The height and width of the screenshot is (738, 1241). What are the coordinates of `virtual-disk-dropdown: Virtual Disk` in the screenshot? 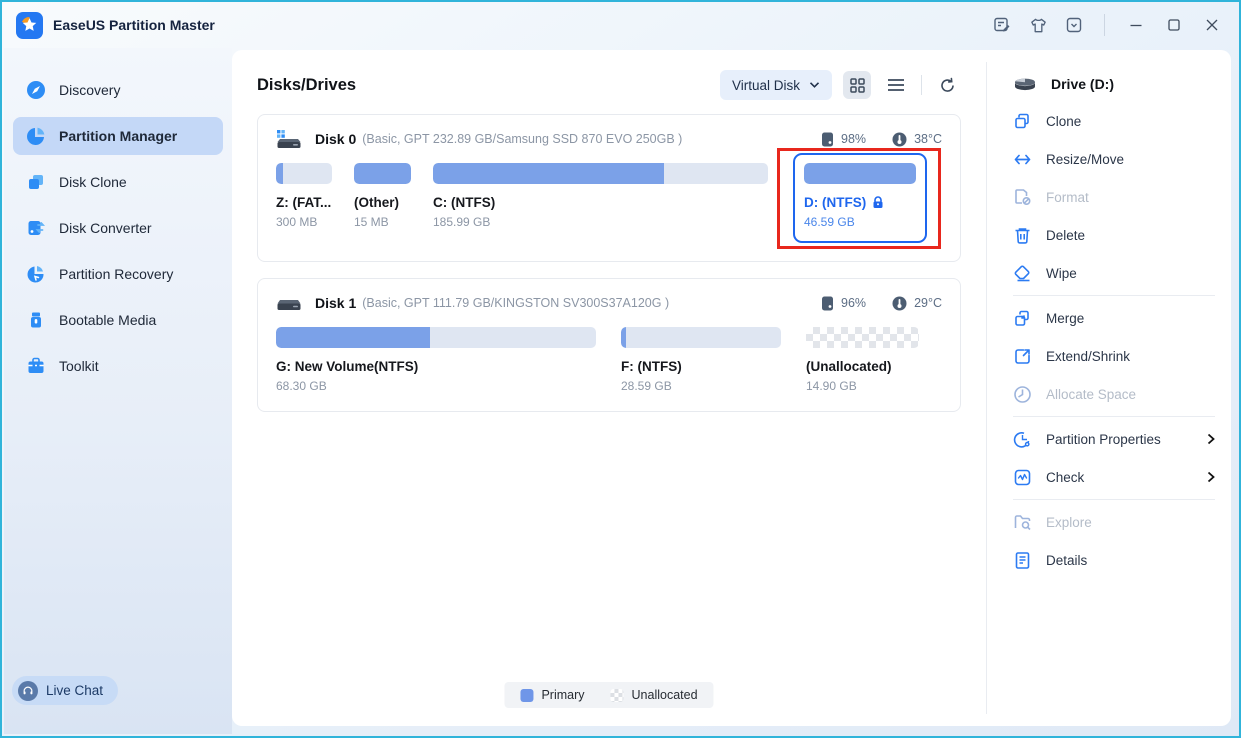 It's located at (775, 85).